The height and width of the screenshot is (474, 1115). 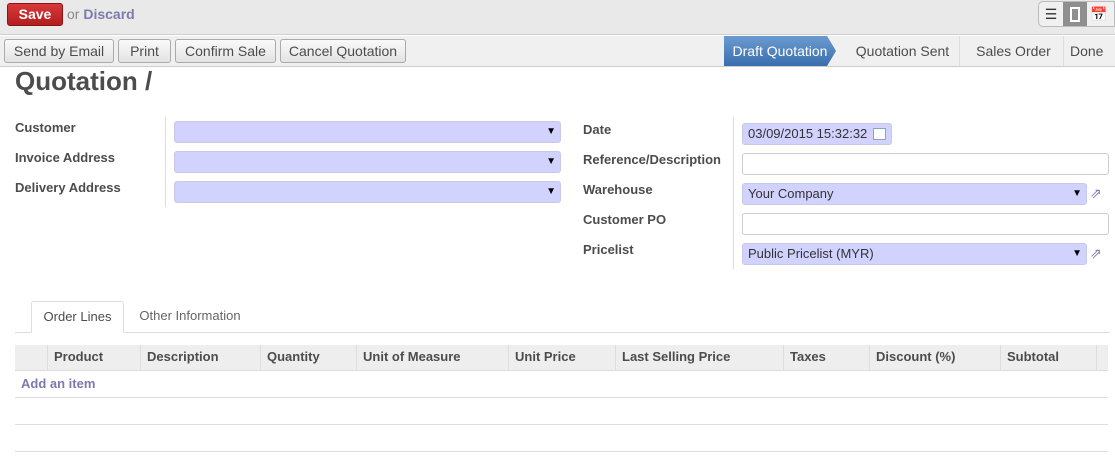 What do you see at coordinates (597, 129) in the screenshot?
I see `date-label: Date` at bounding box center [597, 129].